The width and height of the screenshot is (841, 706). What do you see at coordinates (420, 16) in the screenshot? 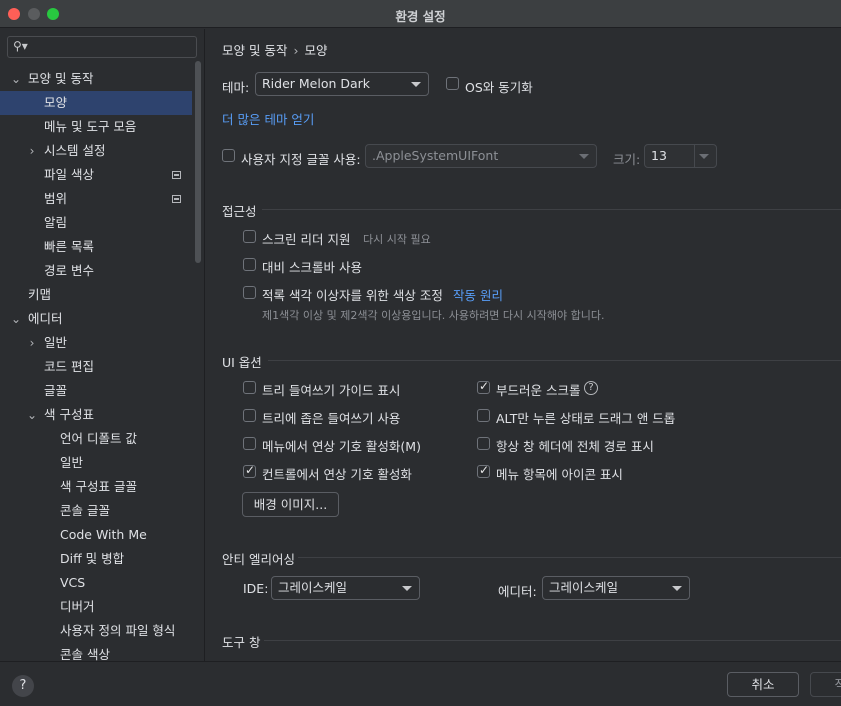
I see `window-title: 환경 설정` at bounding box center [420, 16].